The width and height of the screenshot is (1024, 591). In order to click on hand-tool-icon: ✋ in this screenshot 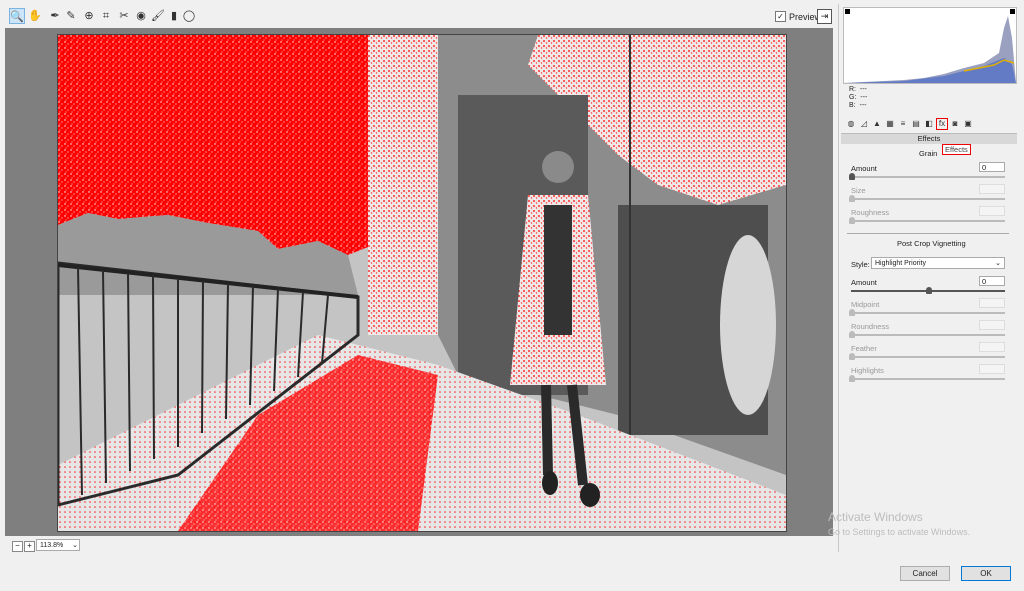, I will do `click(35, 16)`.